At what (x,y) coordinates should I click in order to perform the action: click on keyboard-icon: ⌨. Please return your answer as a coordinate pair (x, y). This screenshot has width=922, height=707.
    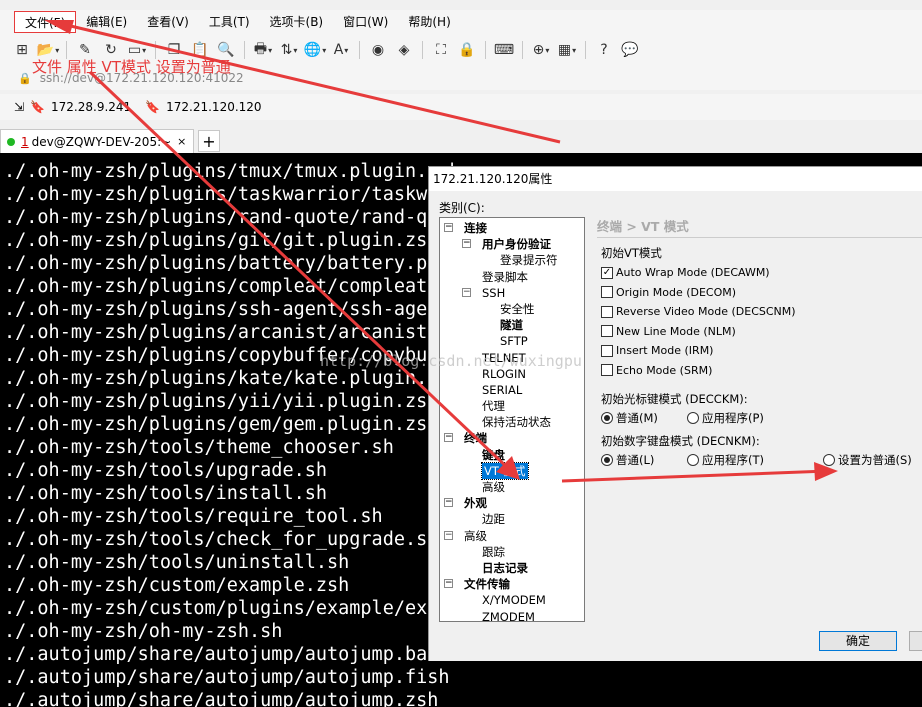
    Looking at the image, I should click on (504, 50).